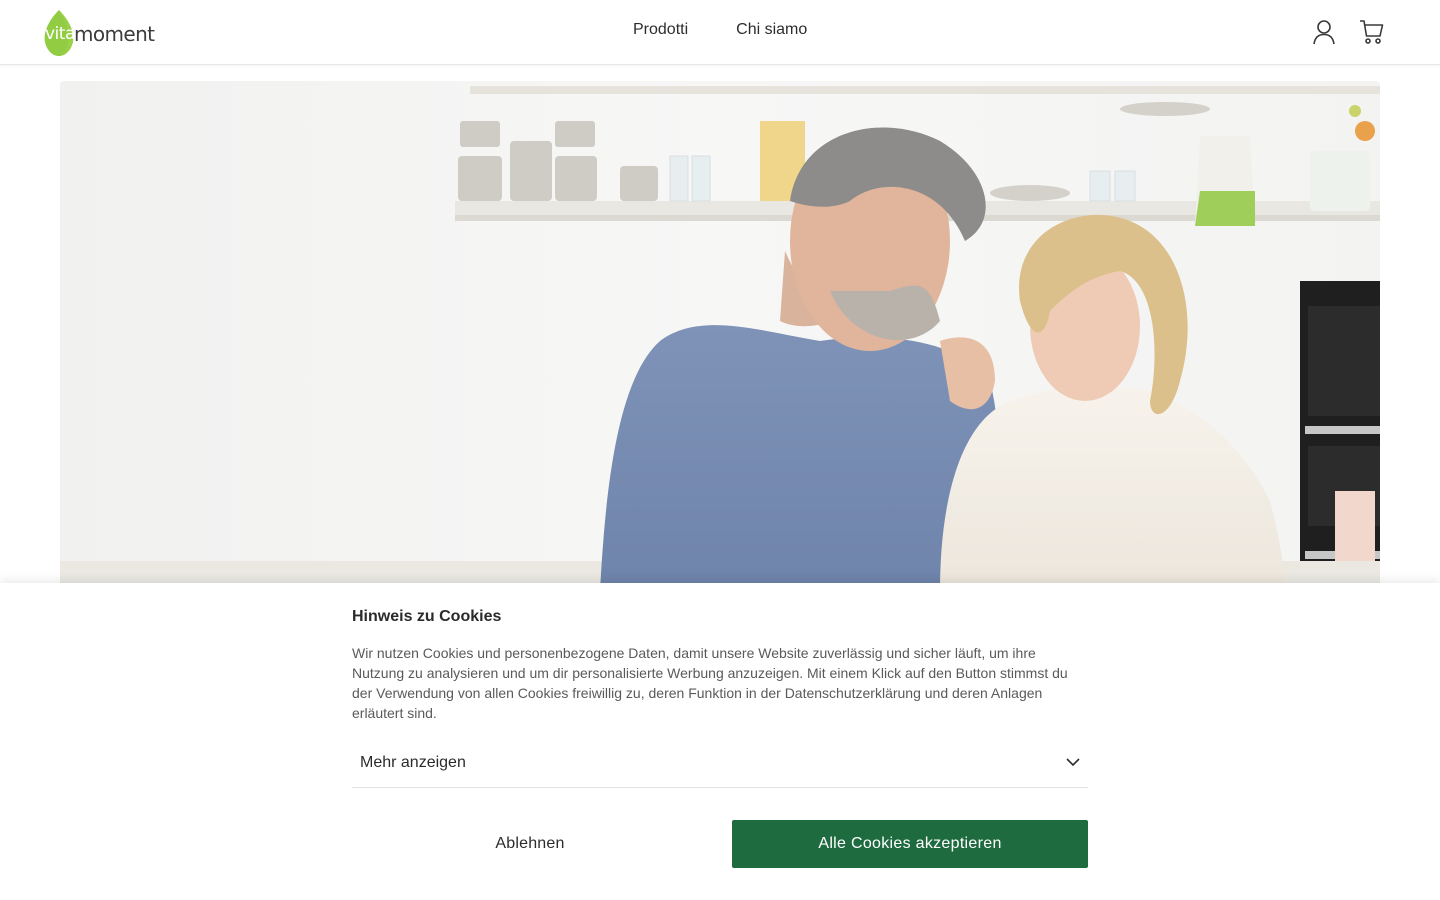 This screenshot has height=900, width=1440. I want to click on nav-item-chi-siamo: Chi siamo, so click(771, 30).